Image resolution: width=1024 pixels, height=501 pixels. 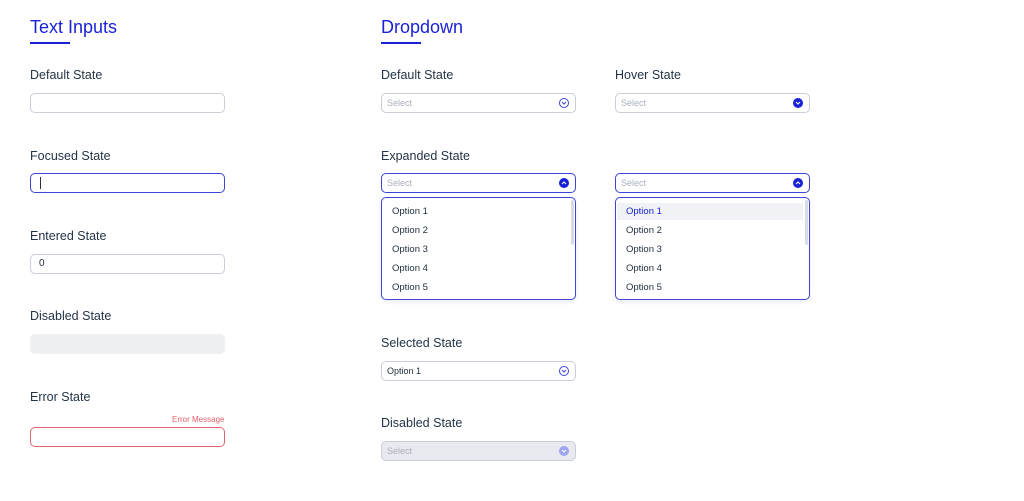 What do you see at coordinates (40, 183) in the screenshot?
I see `text-caret` at bounding box center [40, 183].